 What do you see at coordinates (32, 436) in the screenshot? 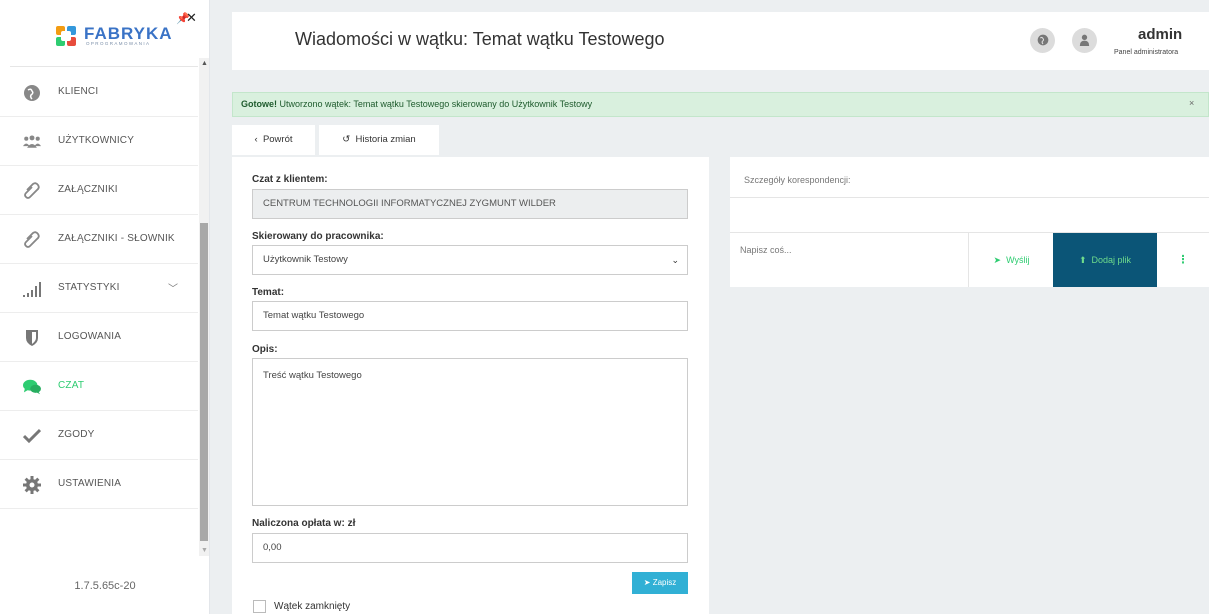
I see `check-icon` at bounding box center [32, 436].